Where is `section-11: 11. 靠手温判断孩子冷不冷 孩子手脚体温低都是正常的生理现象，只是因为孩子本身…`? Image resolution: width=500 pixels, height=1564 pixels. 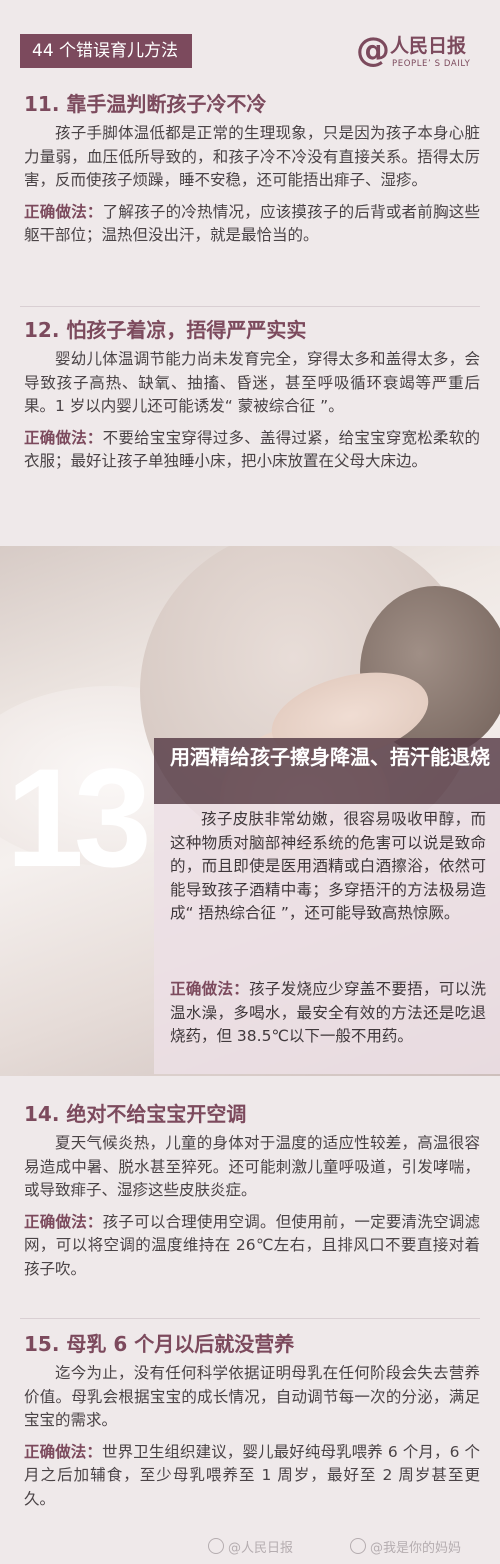
section-11: 11. 靠手温判断孩子冷不冷 孩子手脚体温低都是正常的生理现象，只是因为孩子本身… is located at coordinates (252, 169).